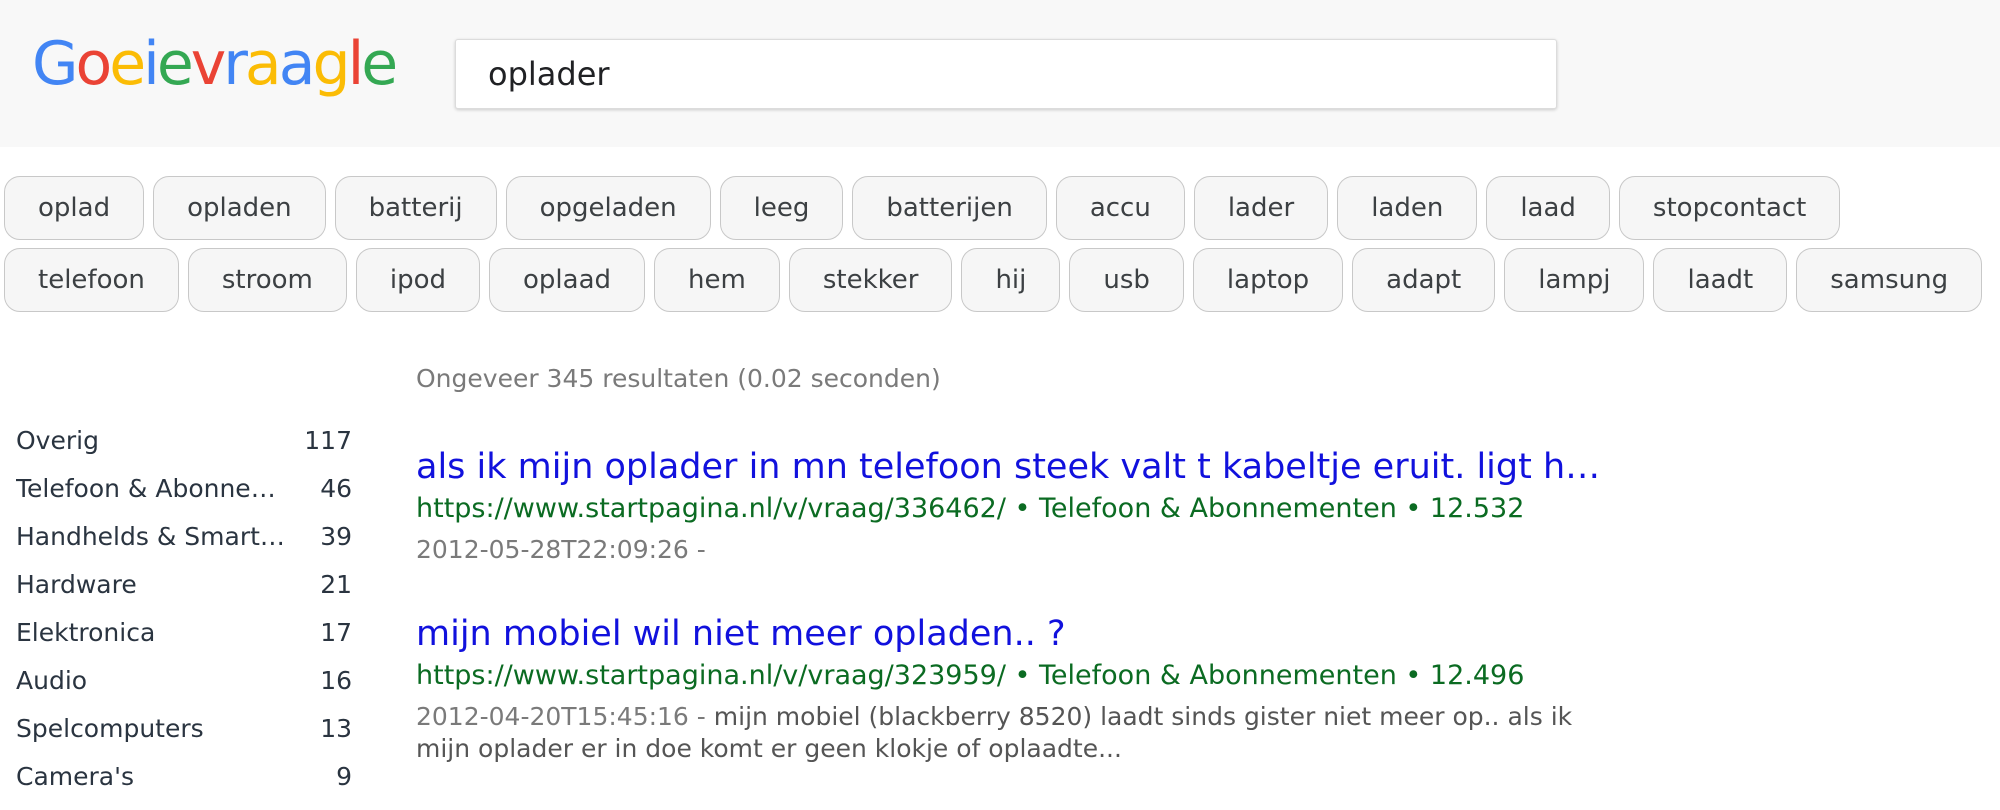  Describe the element at coordinates (1889, 280) in the screenshot. I see `related-term-chip: samsung` at that location.